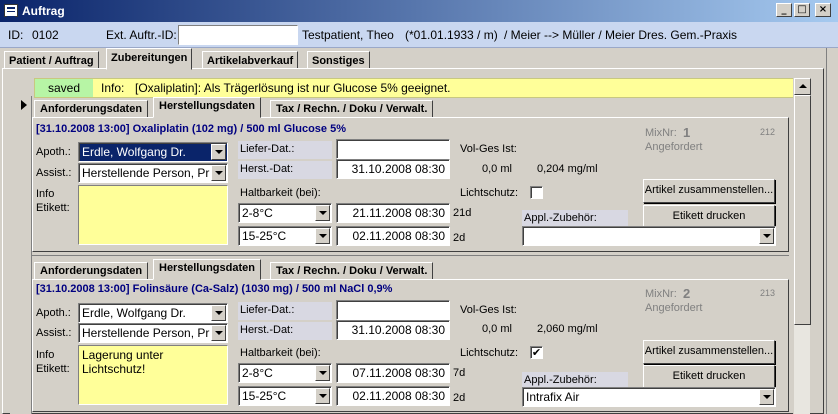 The image size is (838, 414). What do you see at coordinates (24, 105) in the screenshot?
I see `current-record-icon` at bounding box center [24, 105].